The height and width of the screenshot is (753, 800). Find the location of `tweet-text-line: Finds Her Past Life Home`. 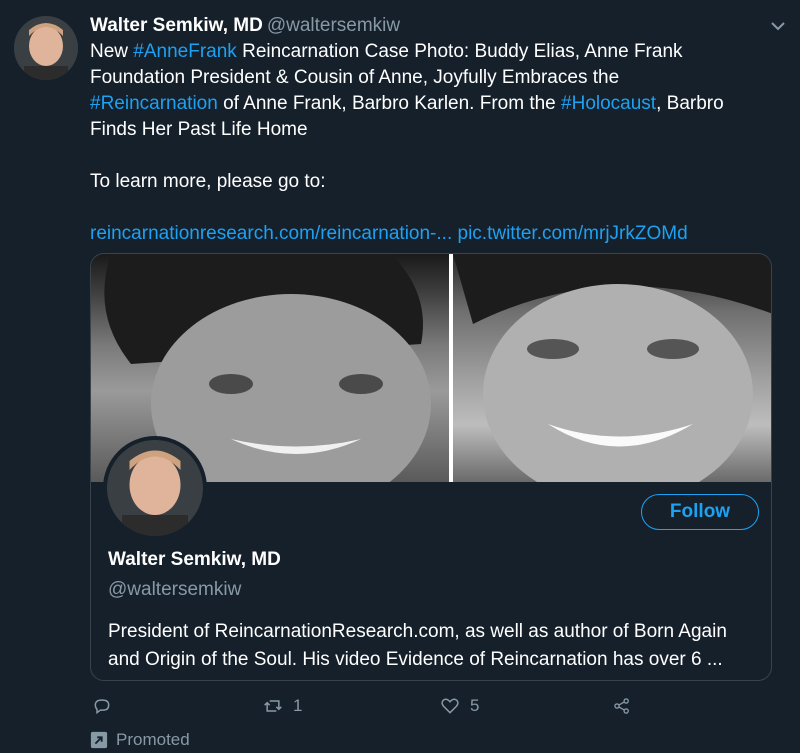

tweet-text-line: Finds Her Past Life Home is located at coordinates (435, 130).